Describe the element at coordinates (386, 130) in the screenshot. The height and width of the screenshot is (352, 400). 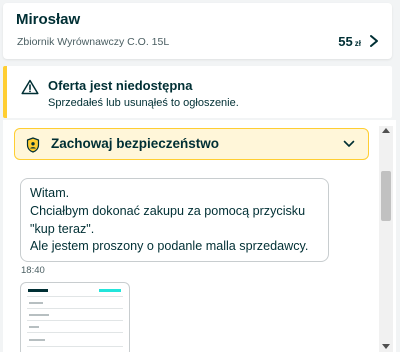
I see `scroll-up-arrow-icon` at that location.